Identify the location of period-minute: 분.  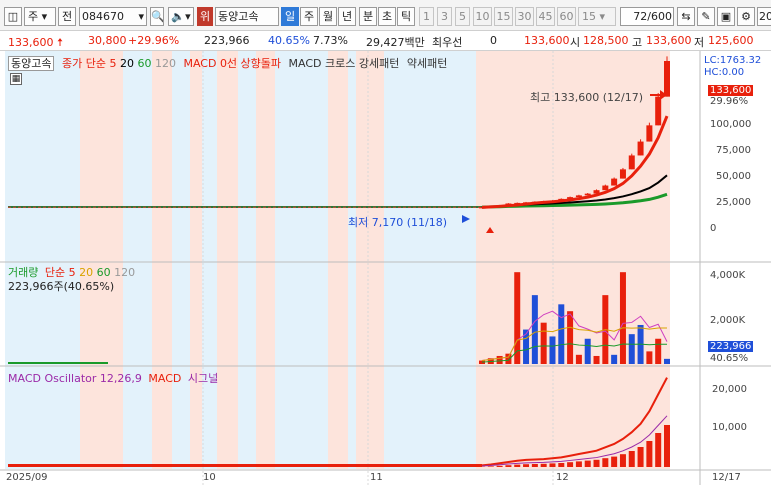
(368, 16).